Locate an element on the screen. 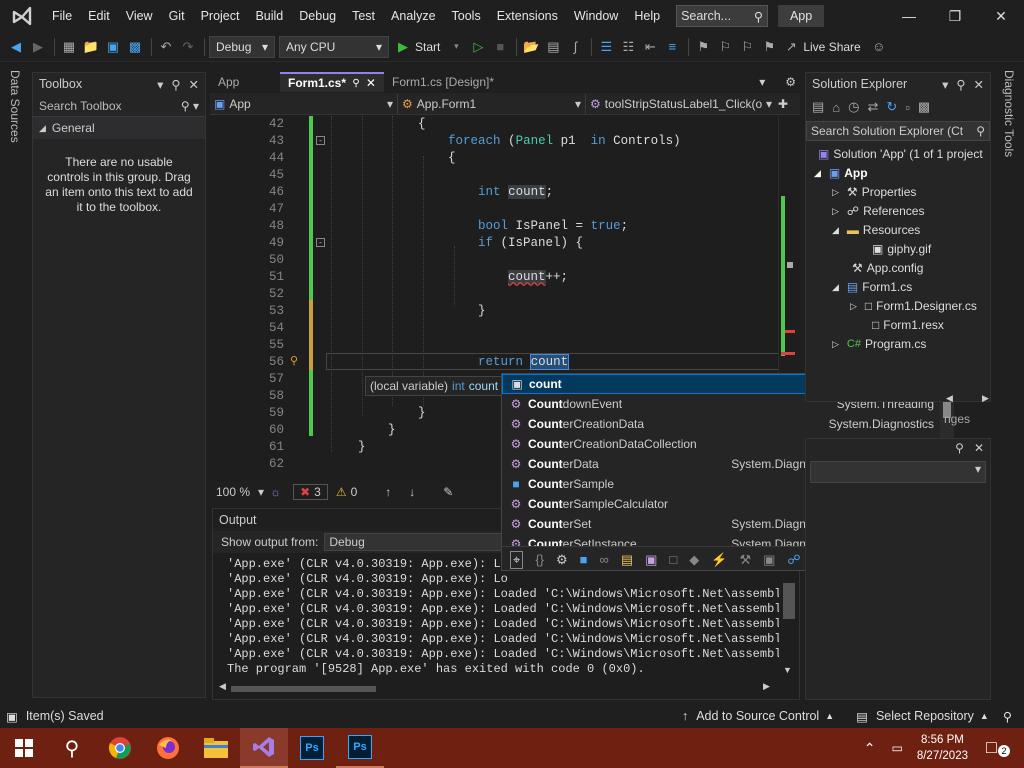 This screenshot has height=768, width=1024. menu-help: Help is located at coordinates (647, 16).